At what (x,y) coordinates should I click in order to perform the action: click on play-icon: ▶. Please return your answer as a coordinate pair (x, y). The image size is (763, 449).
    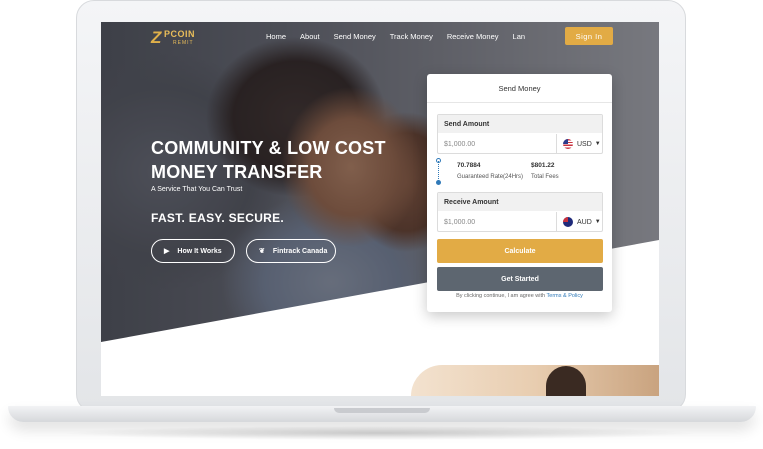
    Looking at the image, I should click on (167, 251).